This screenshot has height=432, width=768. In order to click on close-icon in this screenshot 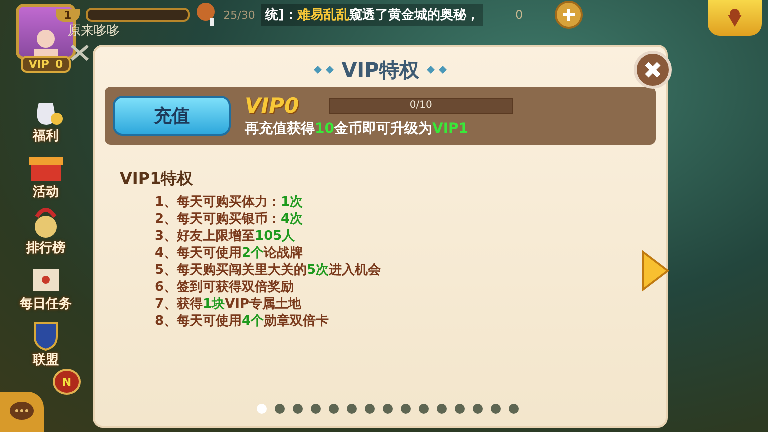, I will do `click(653, 70)`.